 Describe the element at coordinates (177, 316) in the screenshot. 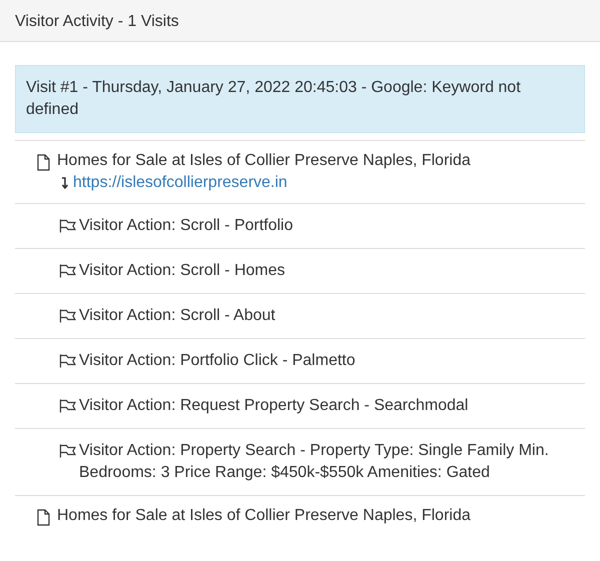

I see `visitor-action: Visitor Action: Scroll - About` at that location.